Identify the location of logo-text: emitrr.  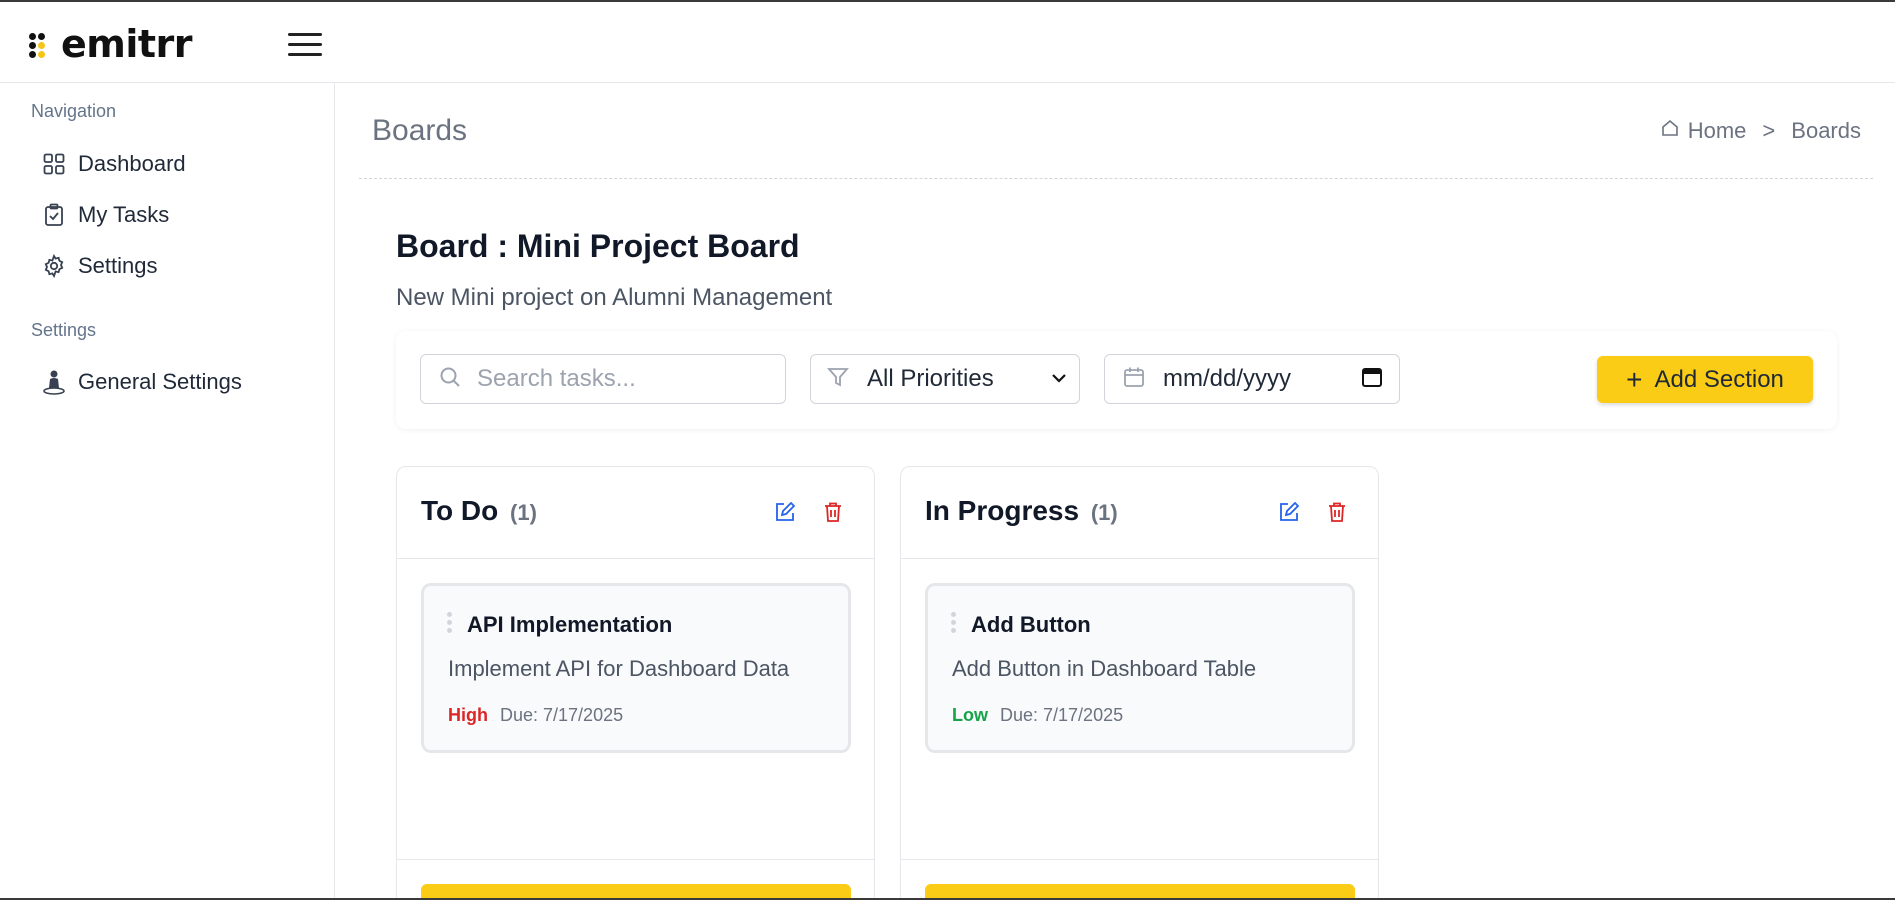
(127, 44).